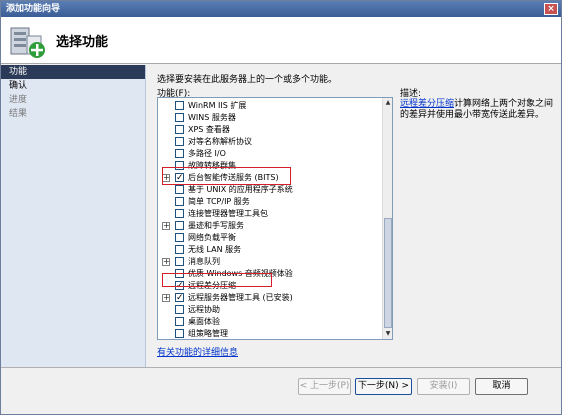 This screenshot has height=415, width=562. I want to click on feature-row: 多路径 I/O, so click(268, 154).